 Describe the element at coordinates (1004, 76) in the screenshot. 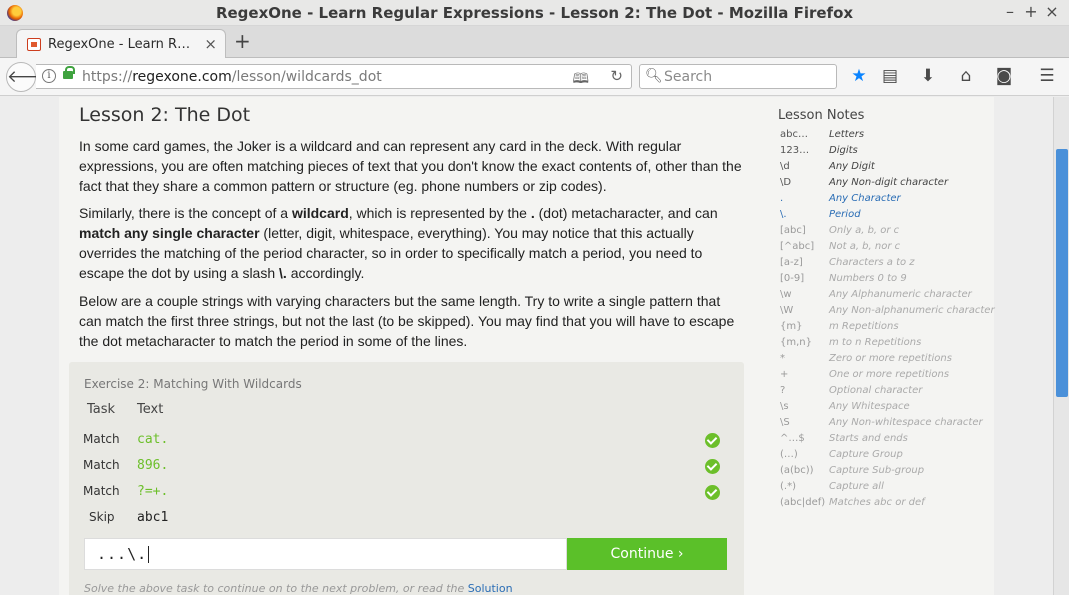

I see `pocket-icon: ◙` at that location.